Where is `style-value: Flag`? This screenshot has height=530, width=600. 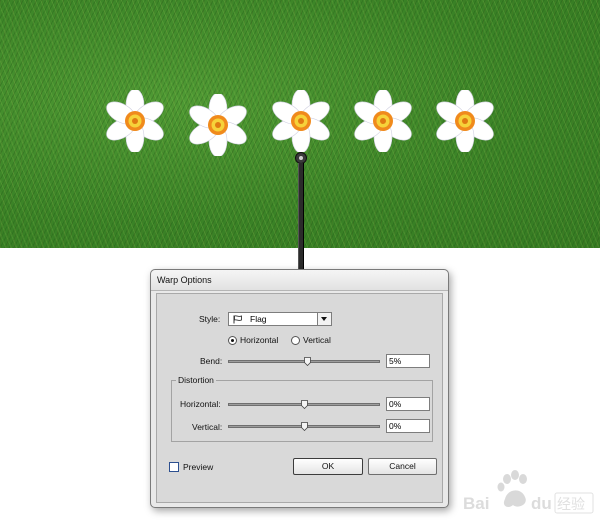 style-value: Flag is located at coordinates (258, 319).